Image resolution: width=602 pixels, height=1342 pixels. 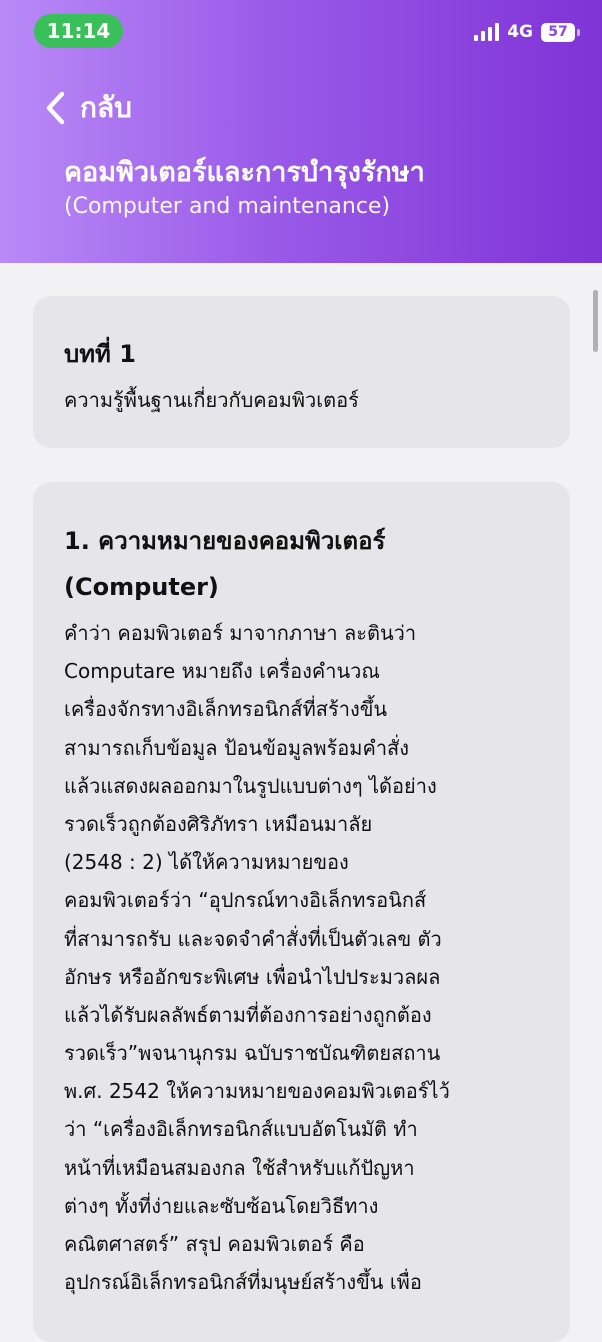 I want to click on status-time: 11:14, so click(x=78, y=31).